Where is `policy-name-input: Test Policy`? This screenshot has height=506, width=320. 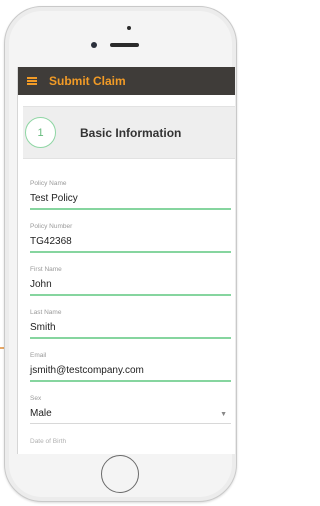
policy-name-input: Test Policy is located at coordinates (54, 198).